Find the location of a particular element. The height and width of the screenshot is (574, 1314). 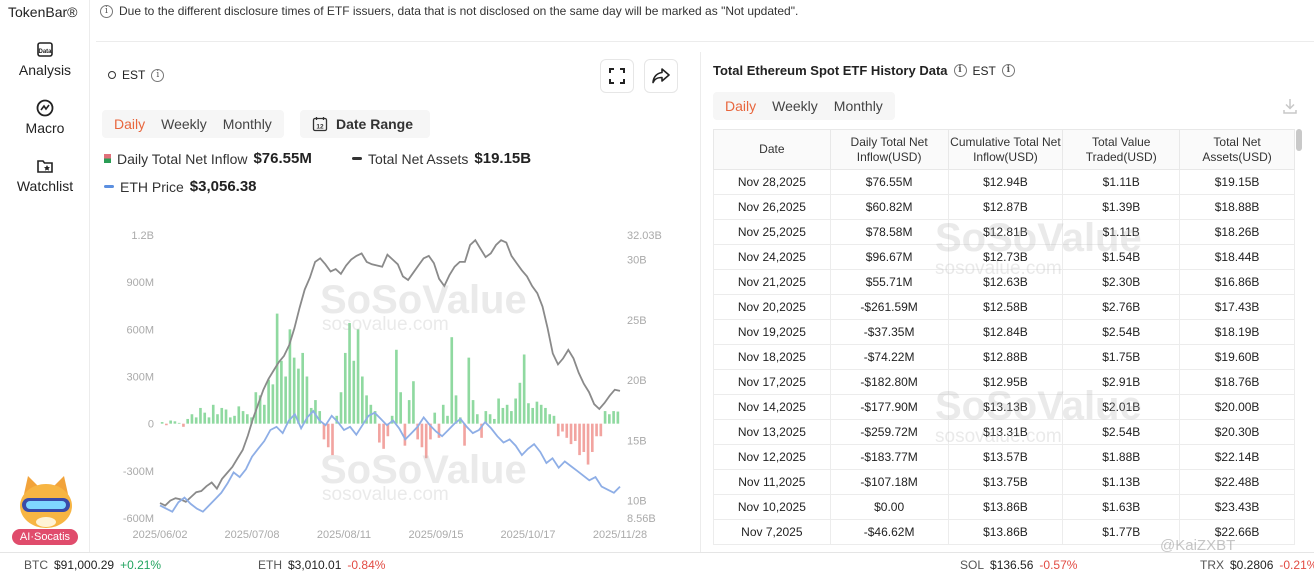

table-period-tabs: Daily Weekly Monthly is located at coordinates (804, 106).